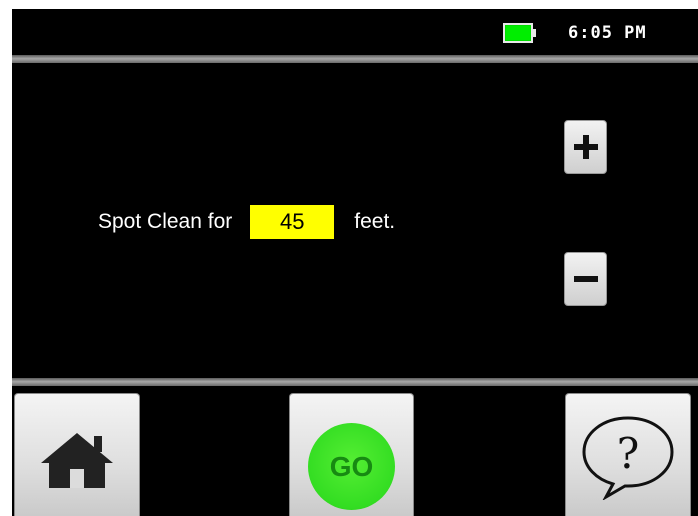 This screenshot has height=516, width=698. I want to click on help-glyph: ?, so click(628, 453).